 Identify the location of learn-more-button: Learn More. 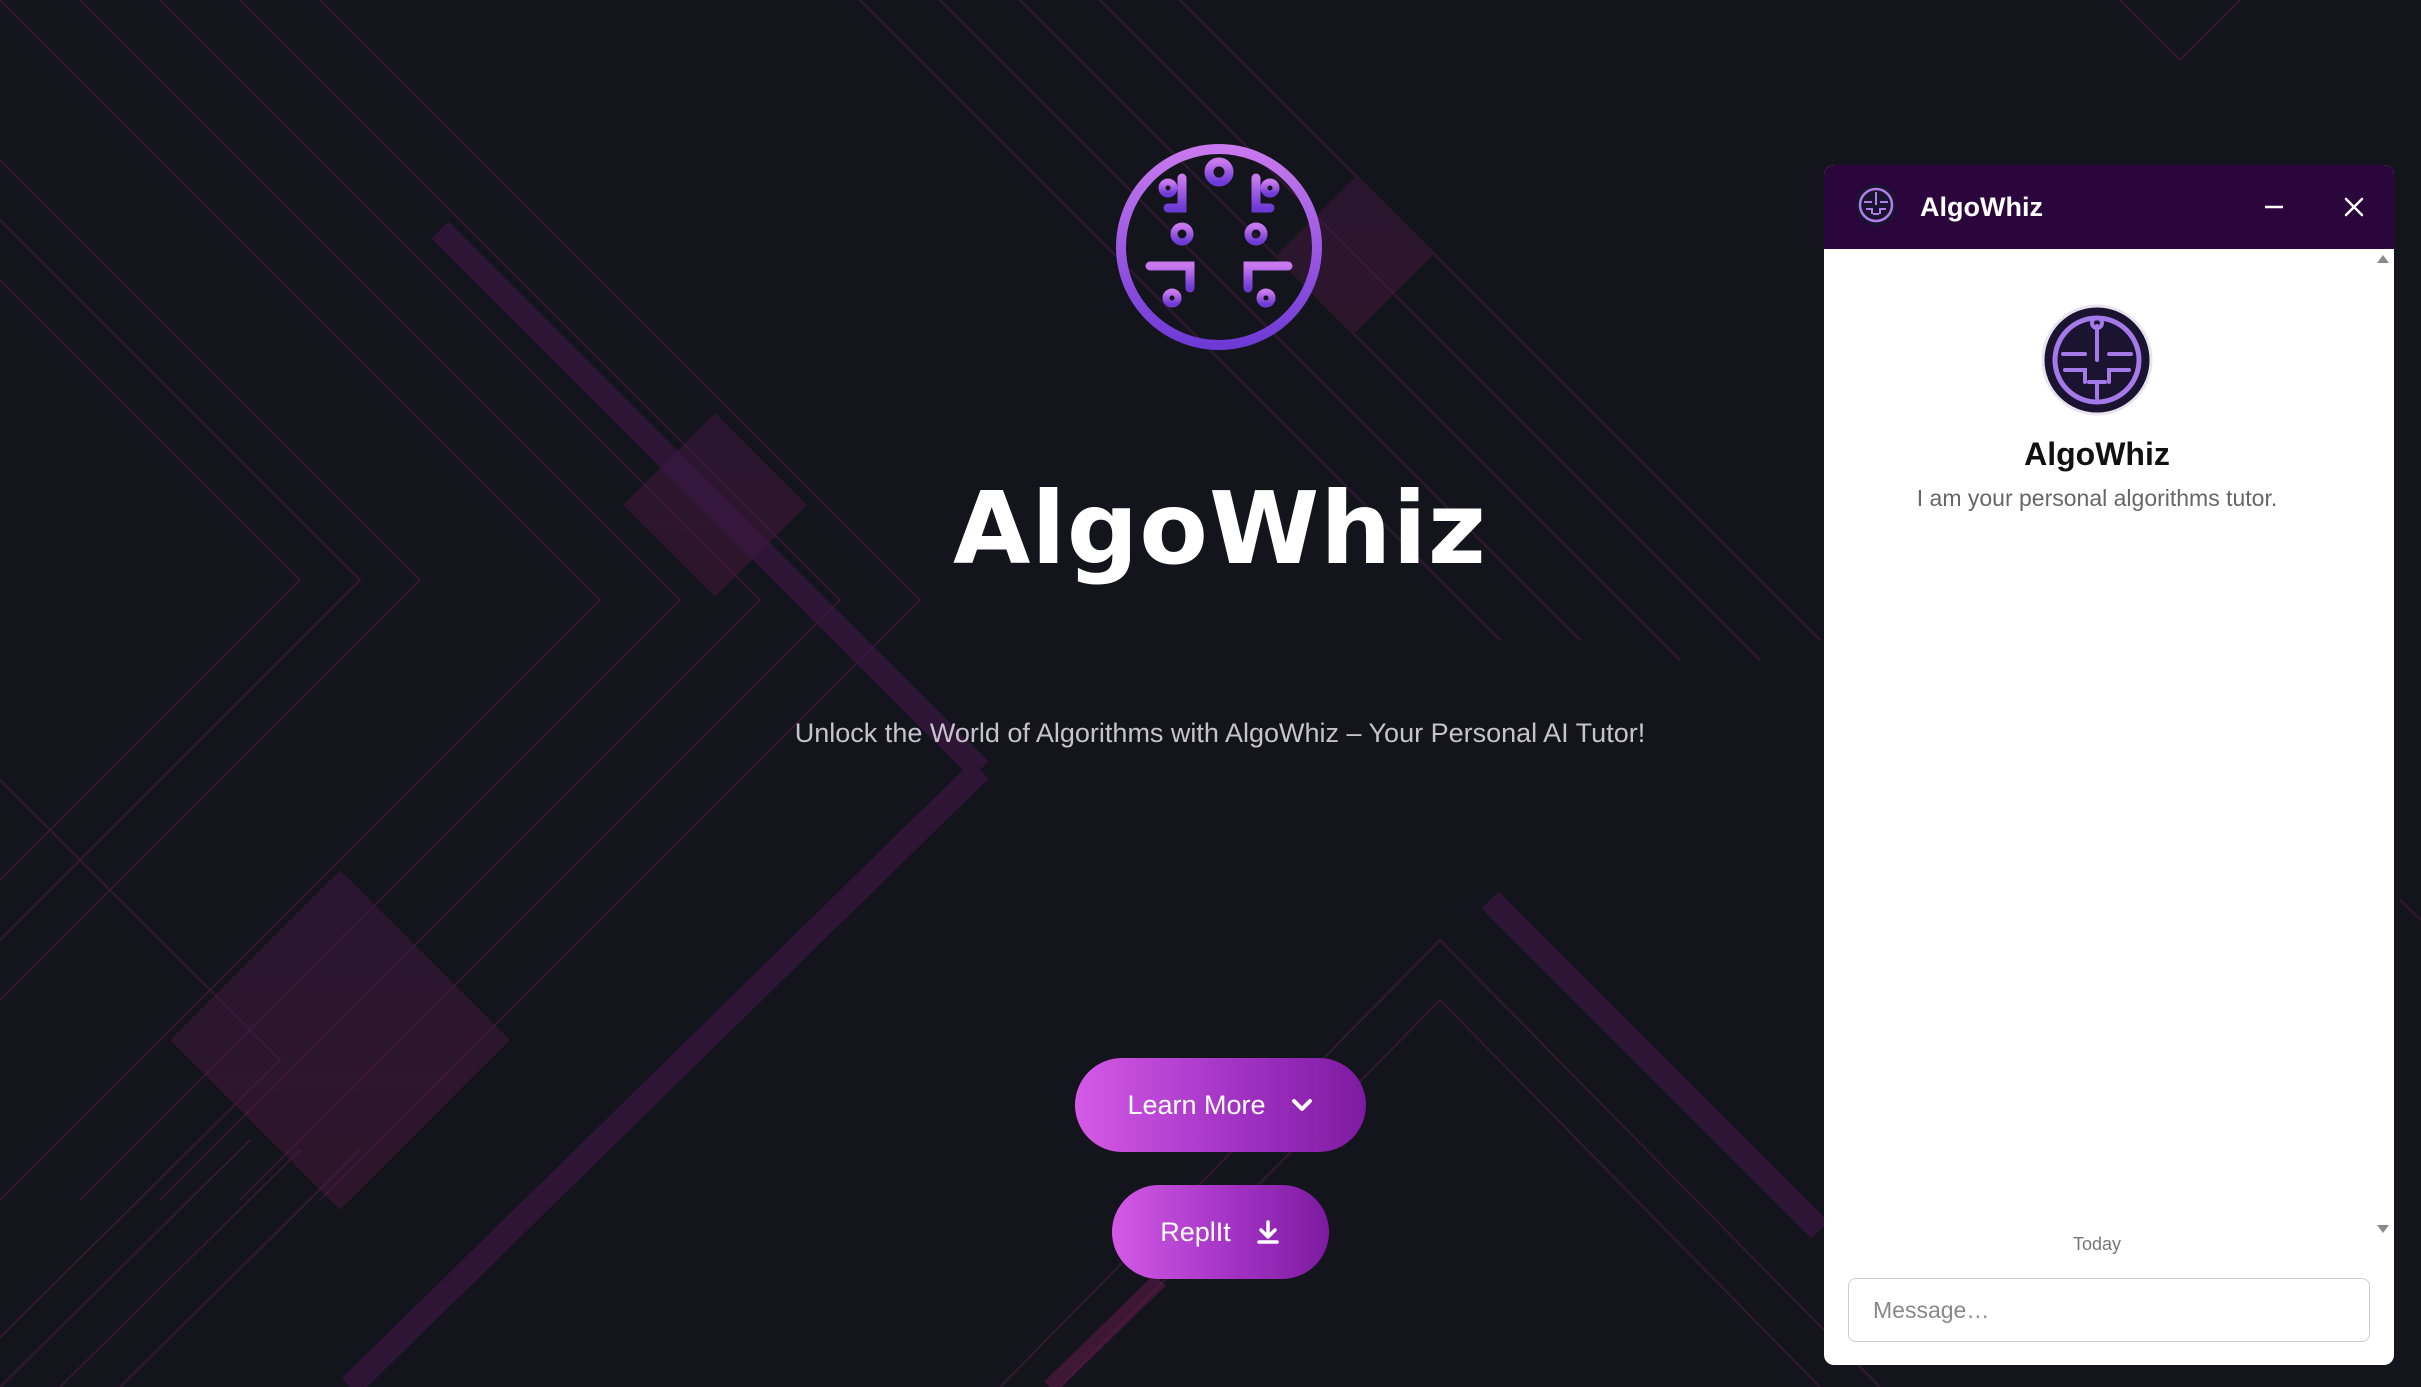
(1220, 1105).